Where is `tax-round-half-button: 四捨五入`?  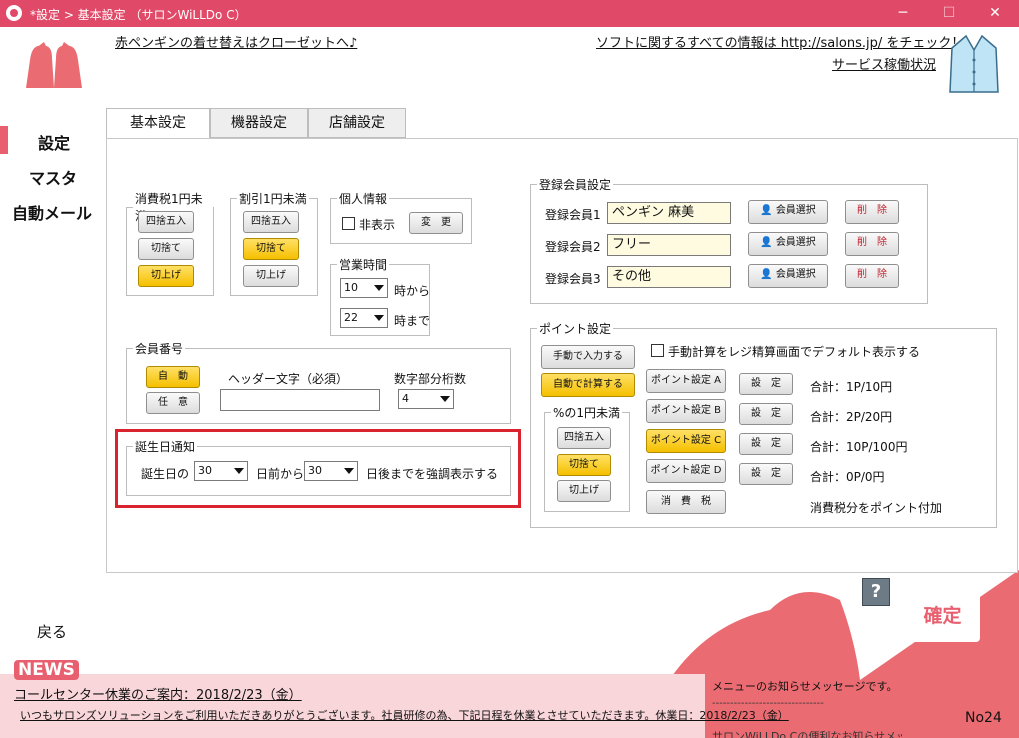
tax-round-half-button: 四捨五入 is located at coordinates (166, 222).